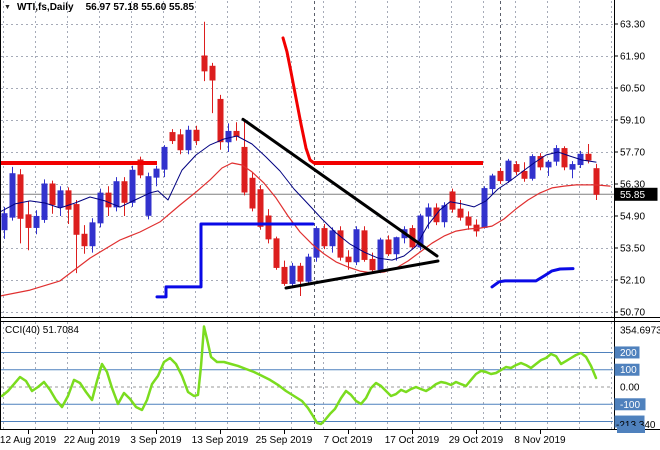 The image size is (660, 450). What do you see at coordinates (156, 440) in the screenshot?
I see `time-axis-label: 3 Sep 2019` at bounding box center [156, 440].